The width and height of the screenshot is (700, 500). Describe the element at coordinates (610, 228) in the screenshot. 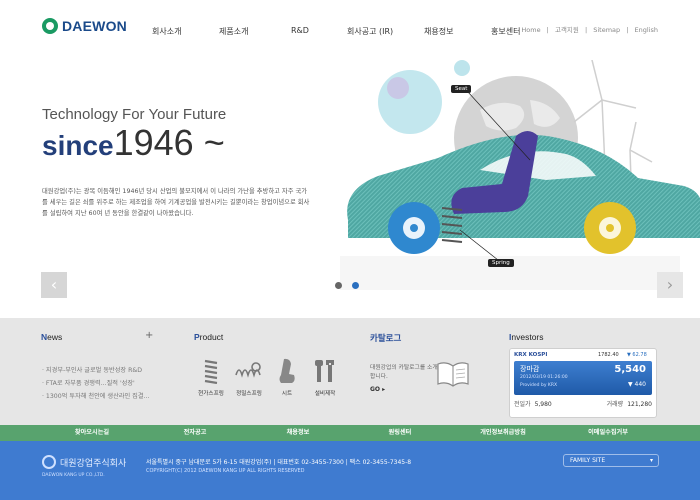

I see `wheel-rear` at that location.